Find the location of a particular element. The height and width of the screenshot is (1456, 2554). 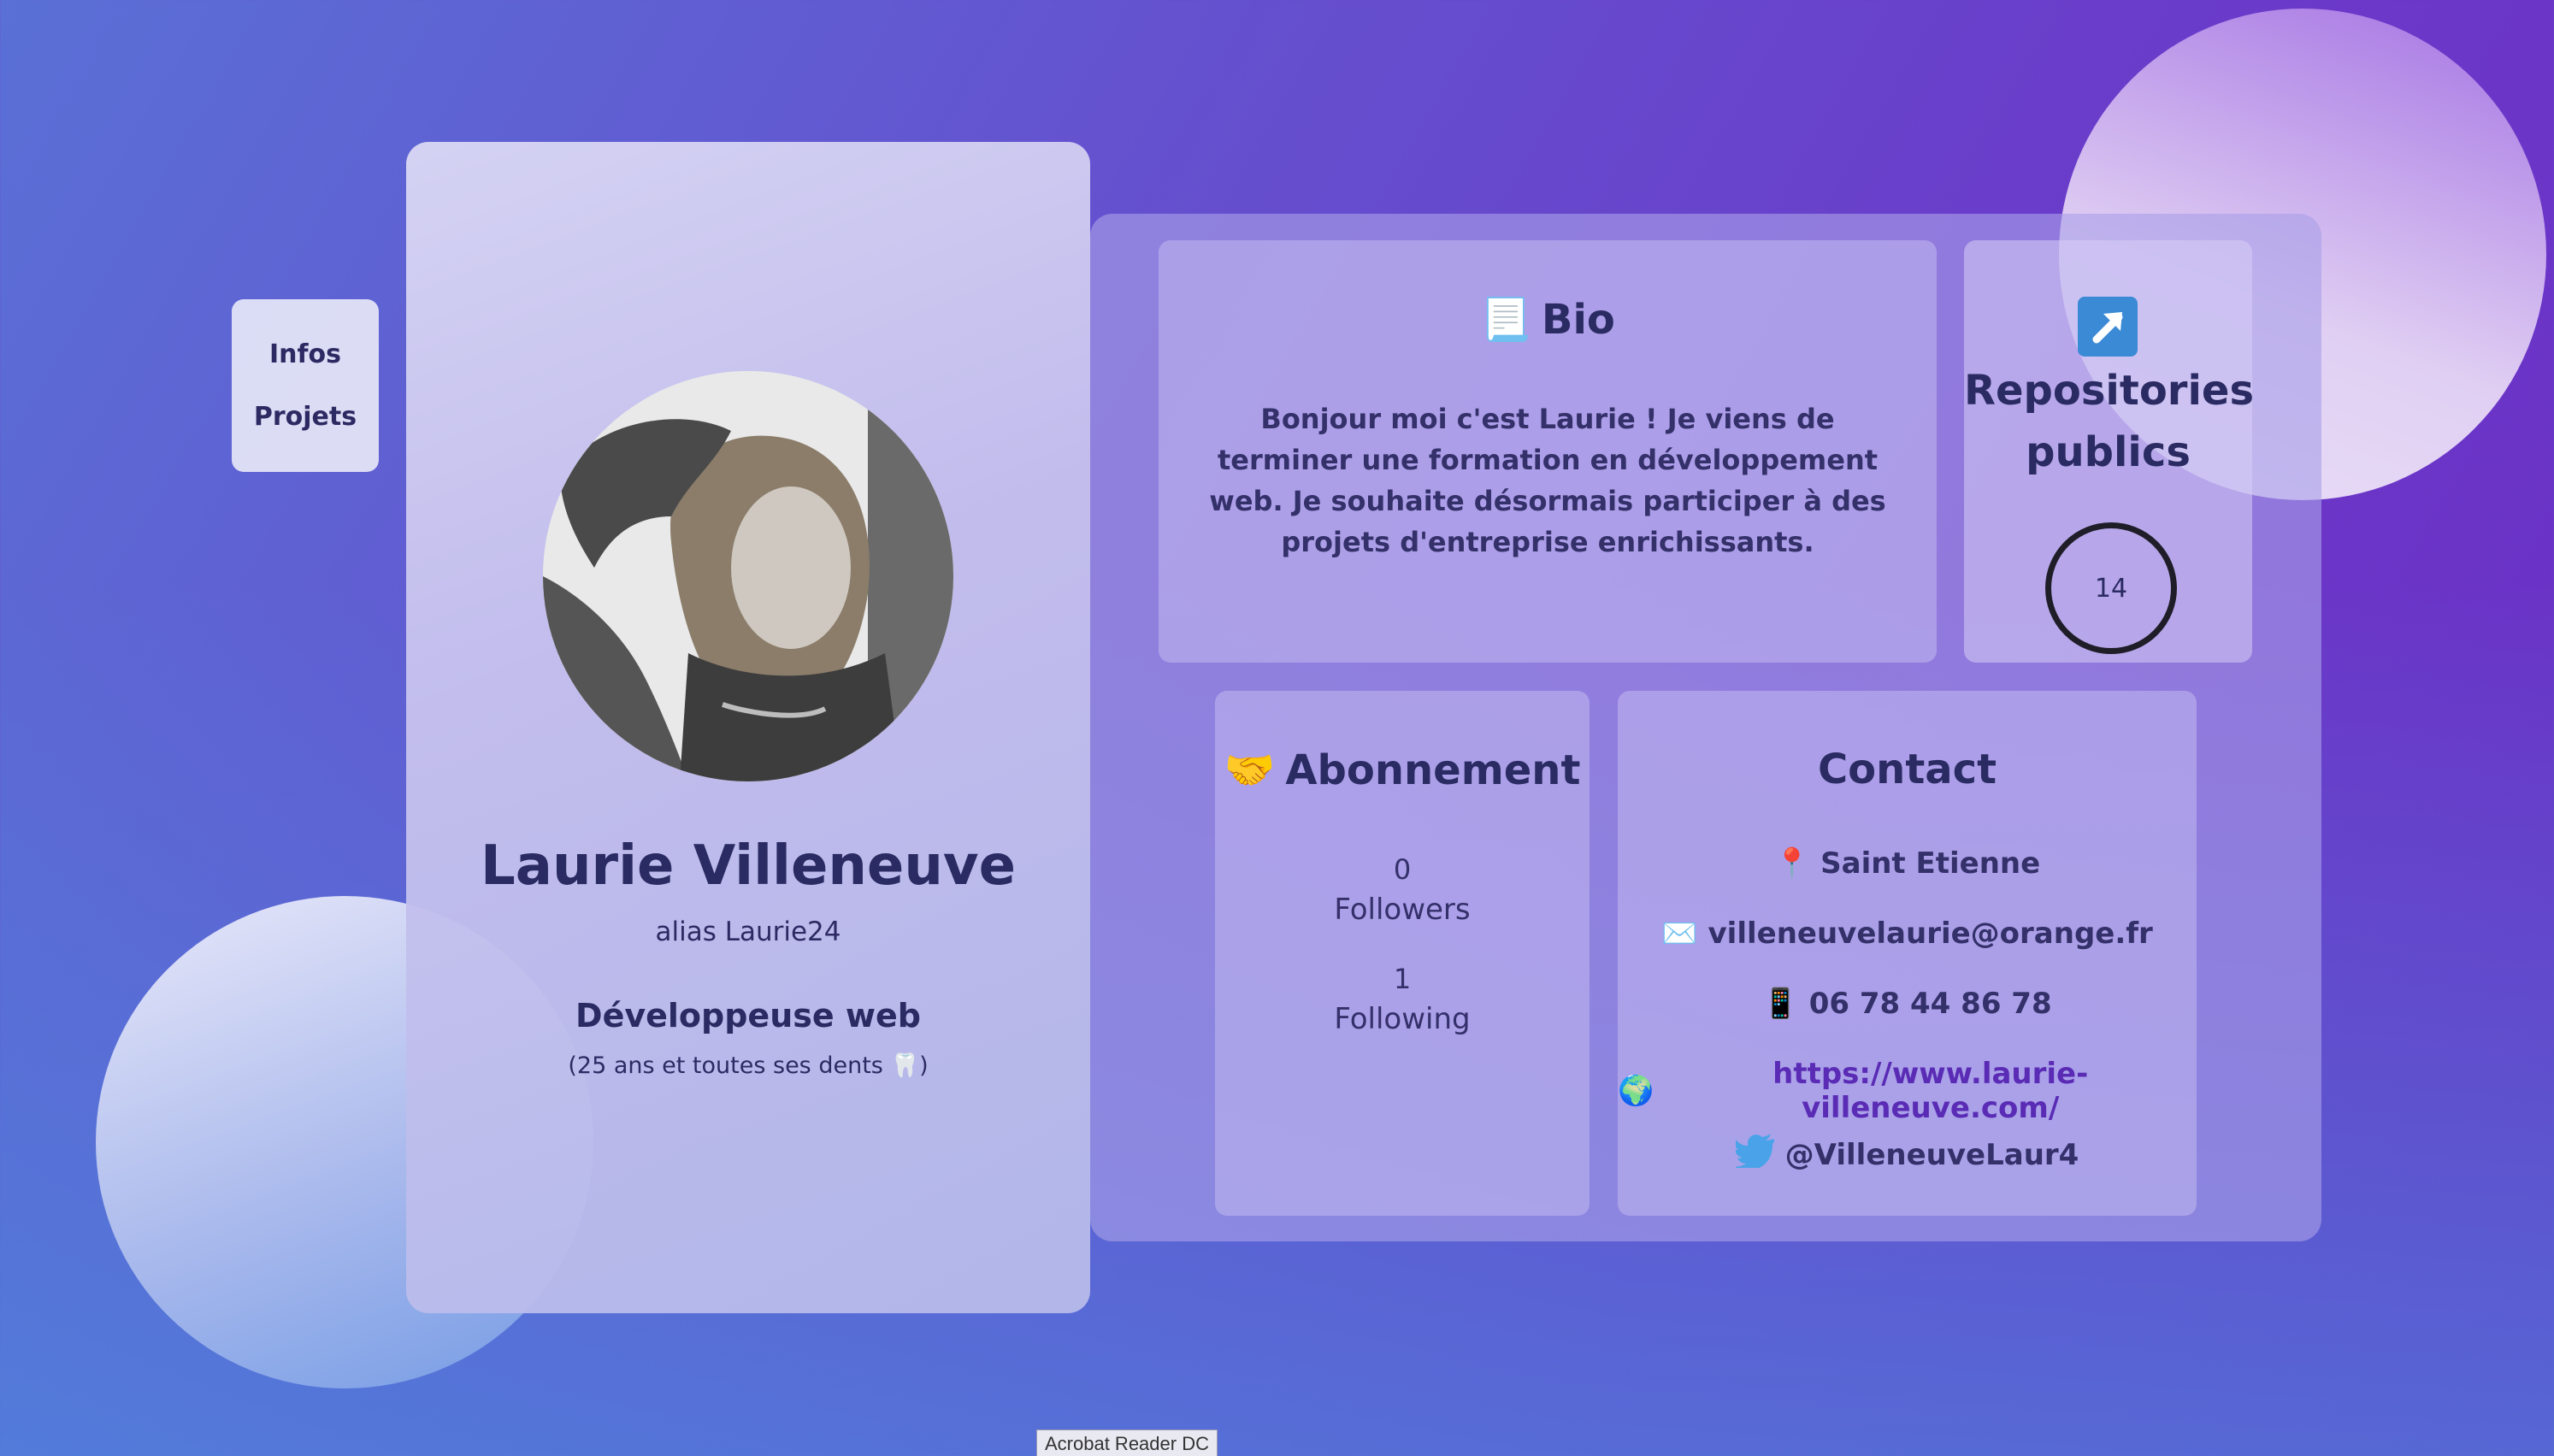

repositories-title-line2: publics is located at coordinates (2108, 452).